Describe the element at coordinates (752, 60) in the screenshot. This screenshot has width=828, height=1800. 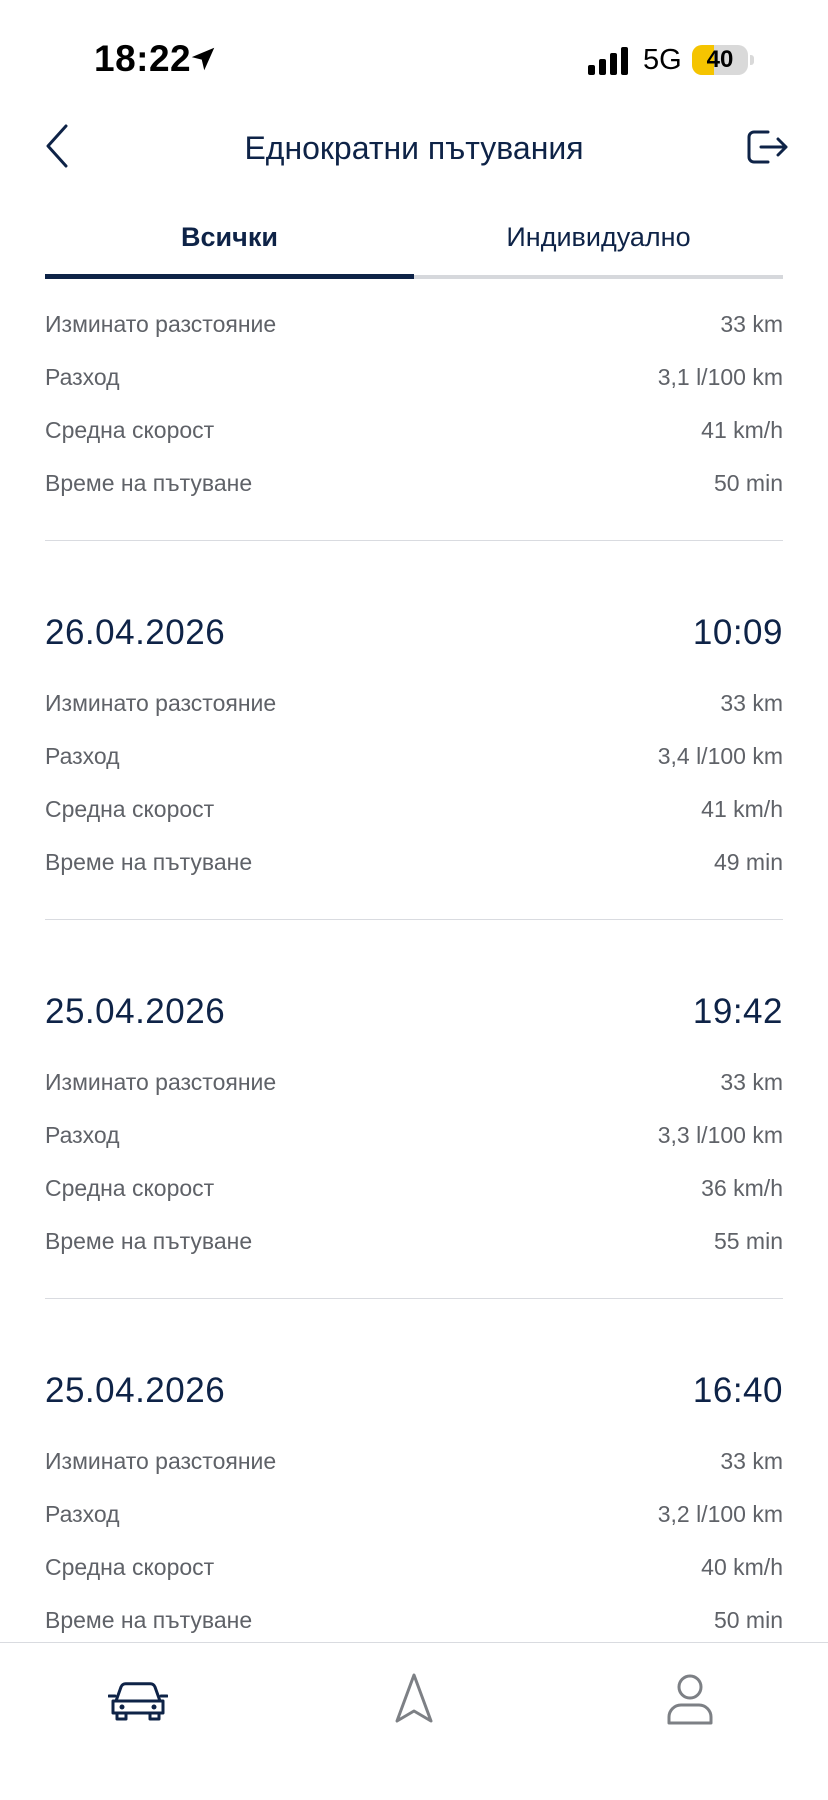
I see `battery-nub` at that location.